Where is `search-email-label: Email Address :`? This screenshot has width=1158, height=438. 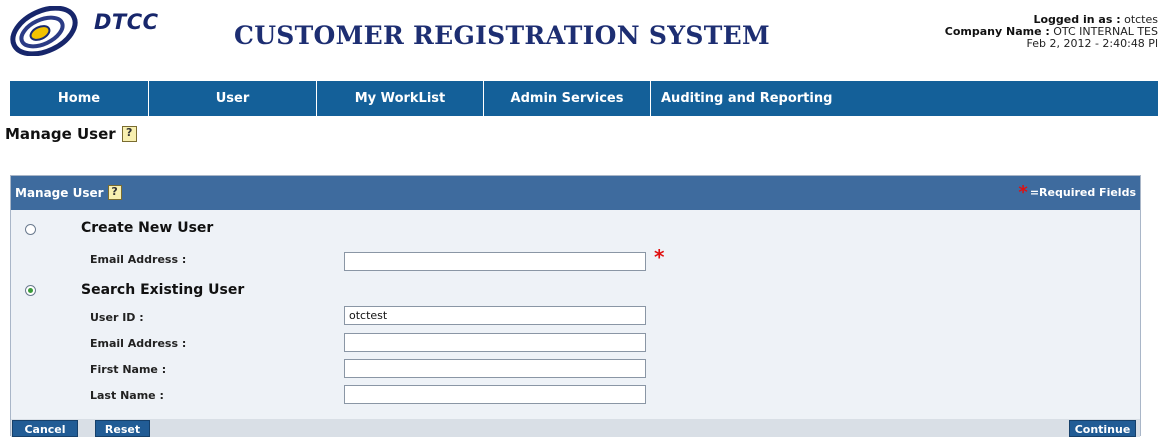
search-email-label: Email Address : is located at coordinates (138, 343).